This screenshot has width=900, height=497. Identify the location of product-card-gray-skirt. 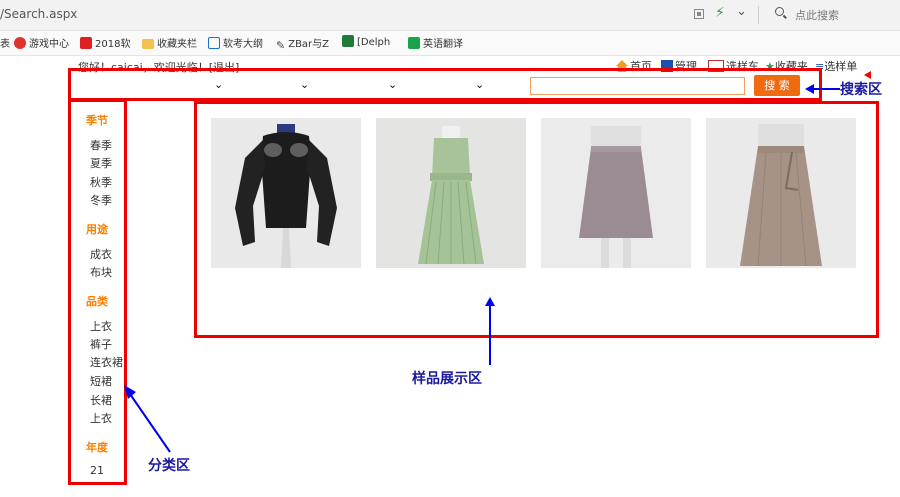
(616, 193).